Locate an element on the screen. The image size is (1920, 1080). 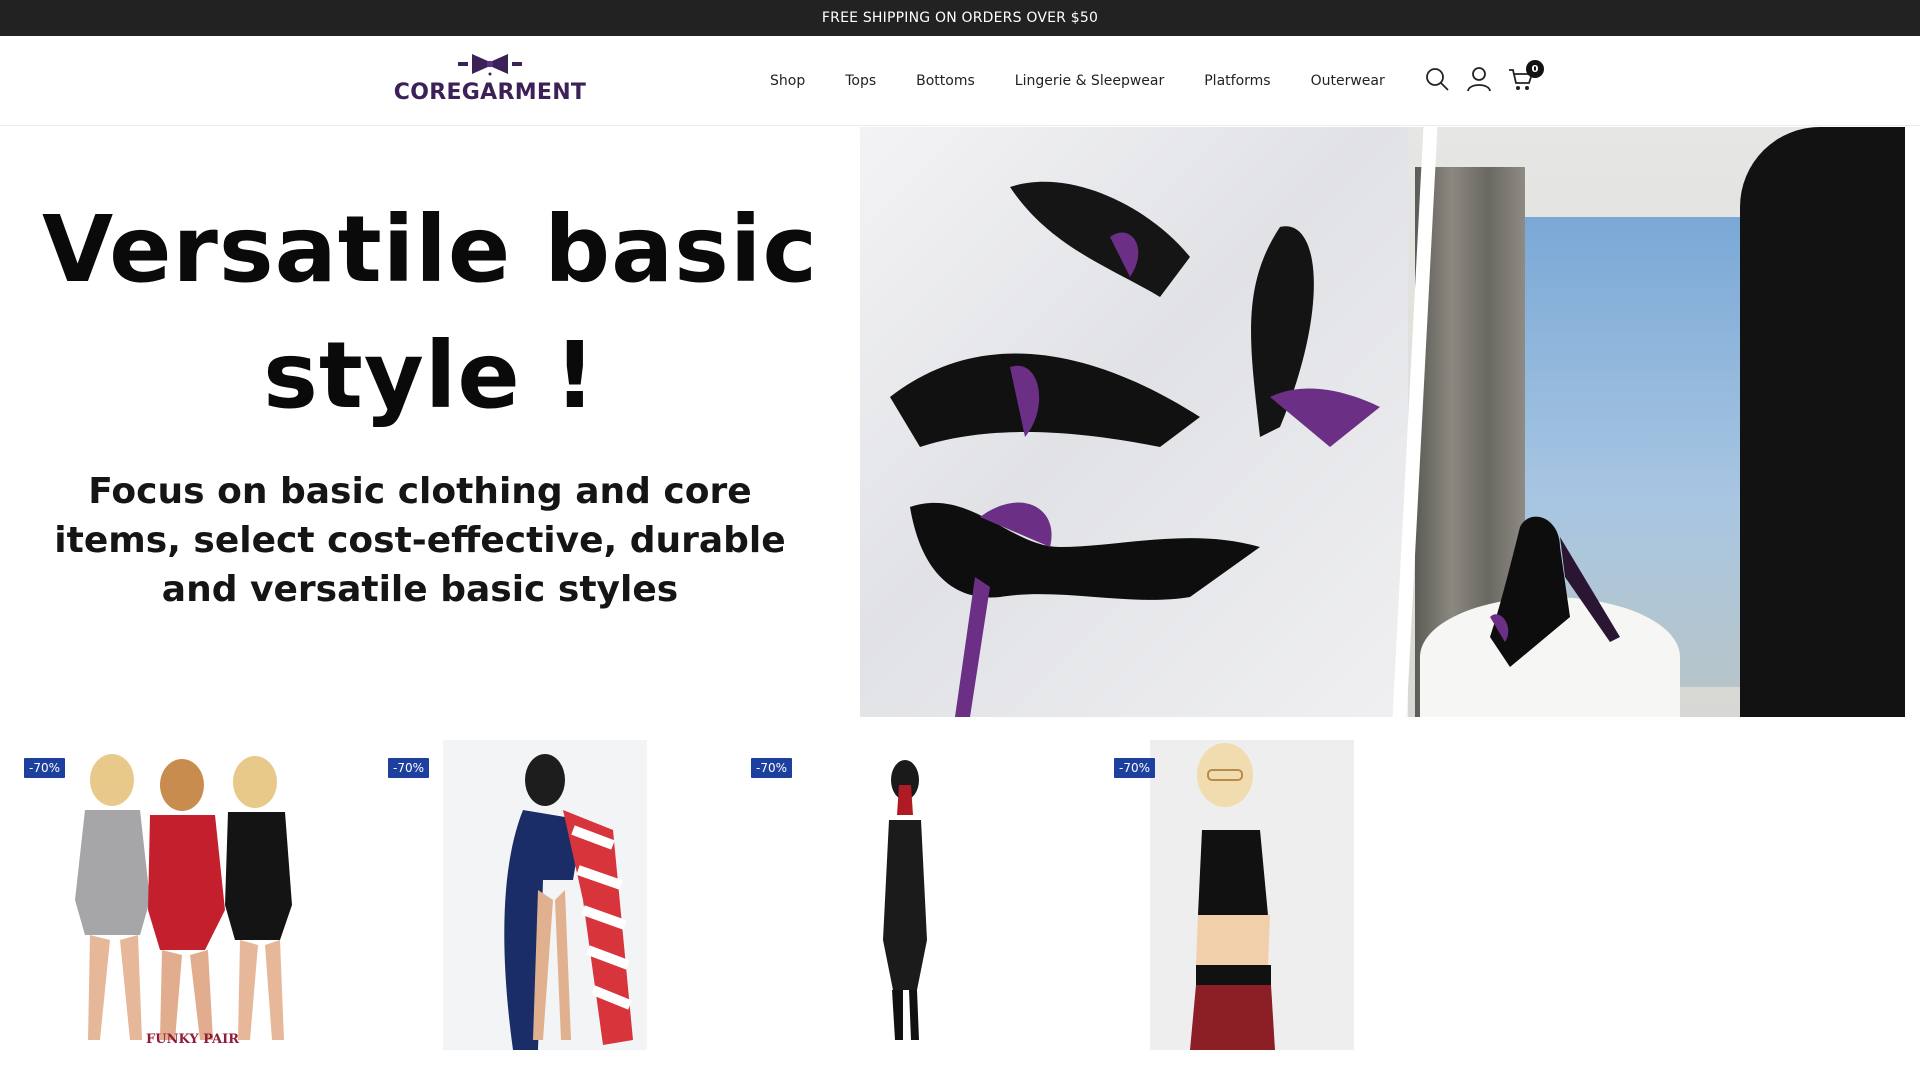
nav-platforms: Platforms is located at coordinates (1237, 81).